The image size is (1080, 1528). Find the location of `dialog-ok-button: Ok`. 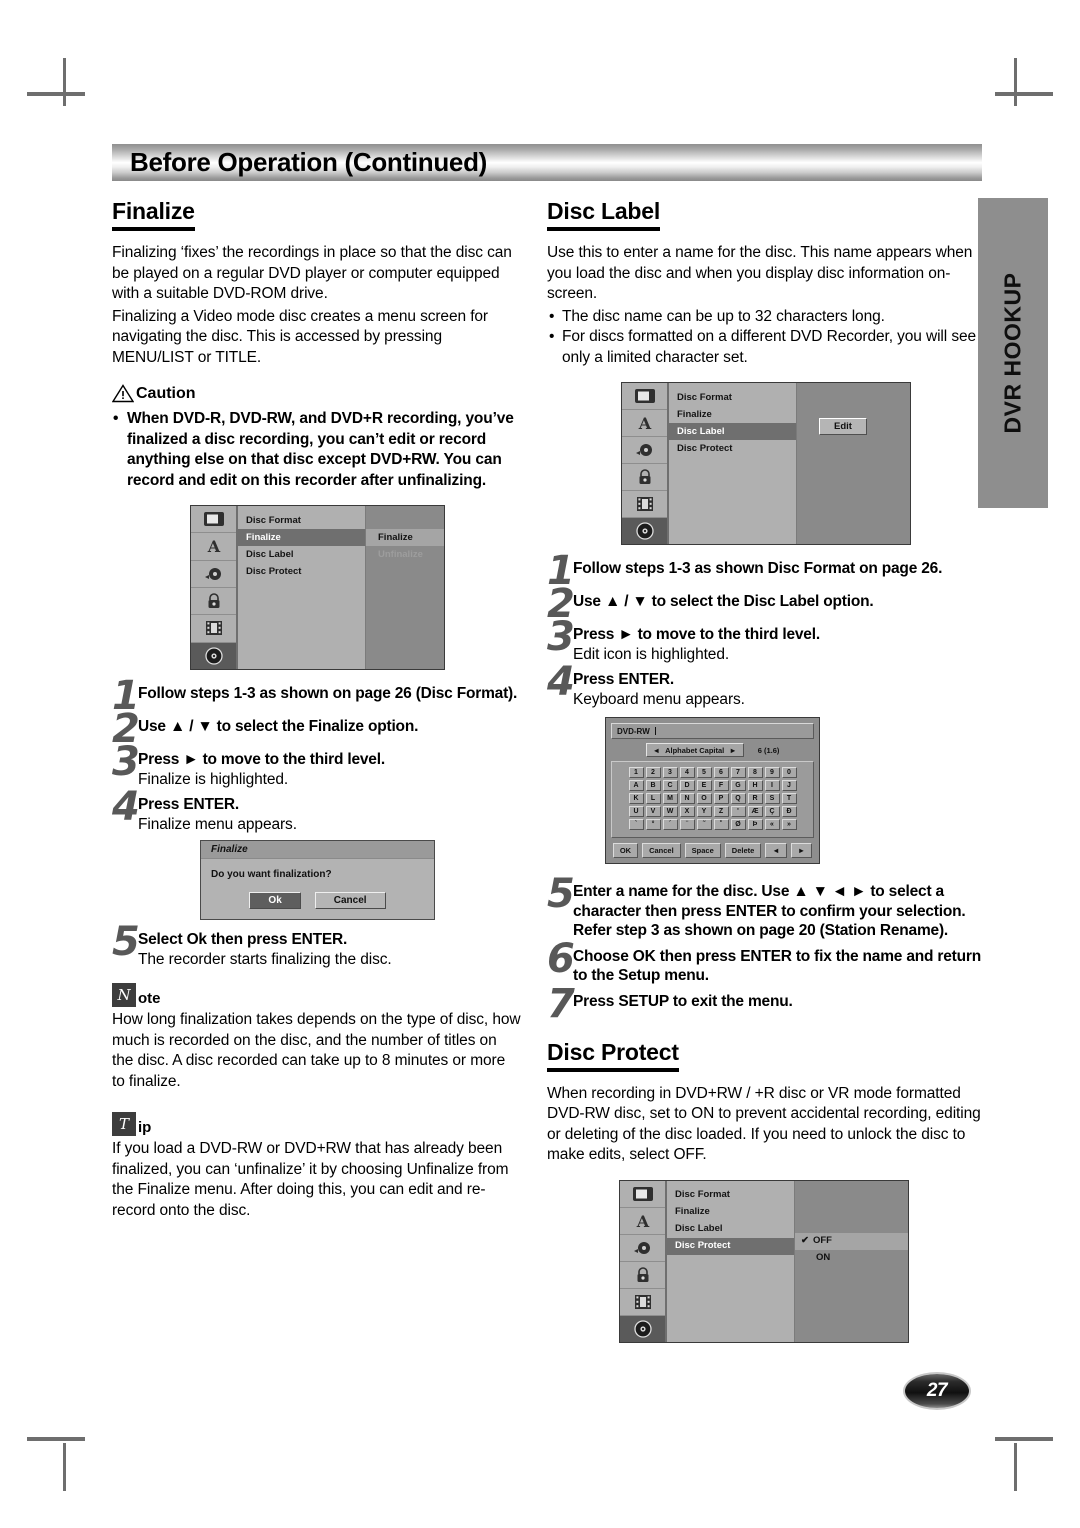

dialog-ok-button: Ok is located at coordinates (275, 900).